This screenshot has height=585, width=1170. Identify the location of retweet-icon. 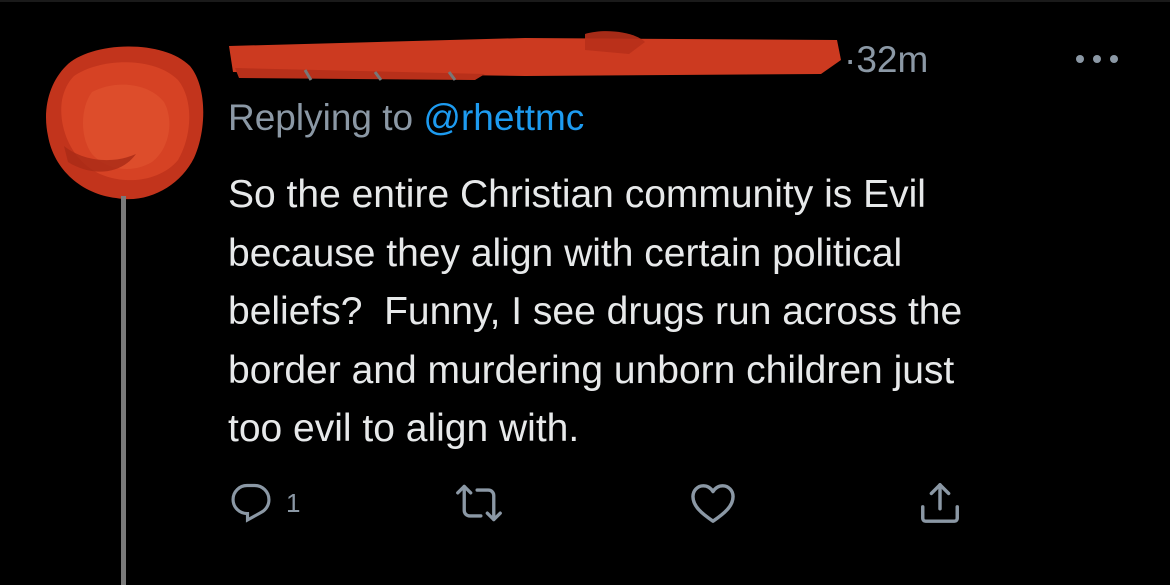
(479, 503).